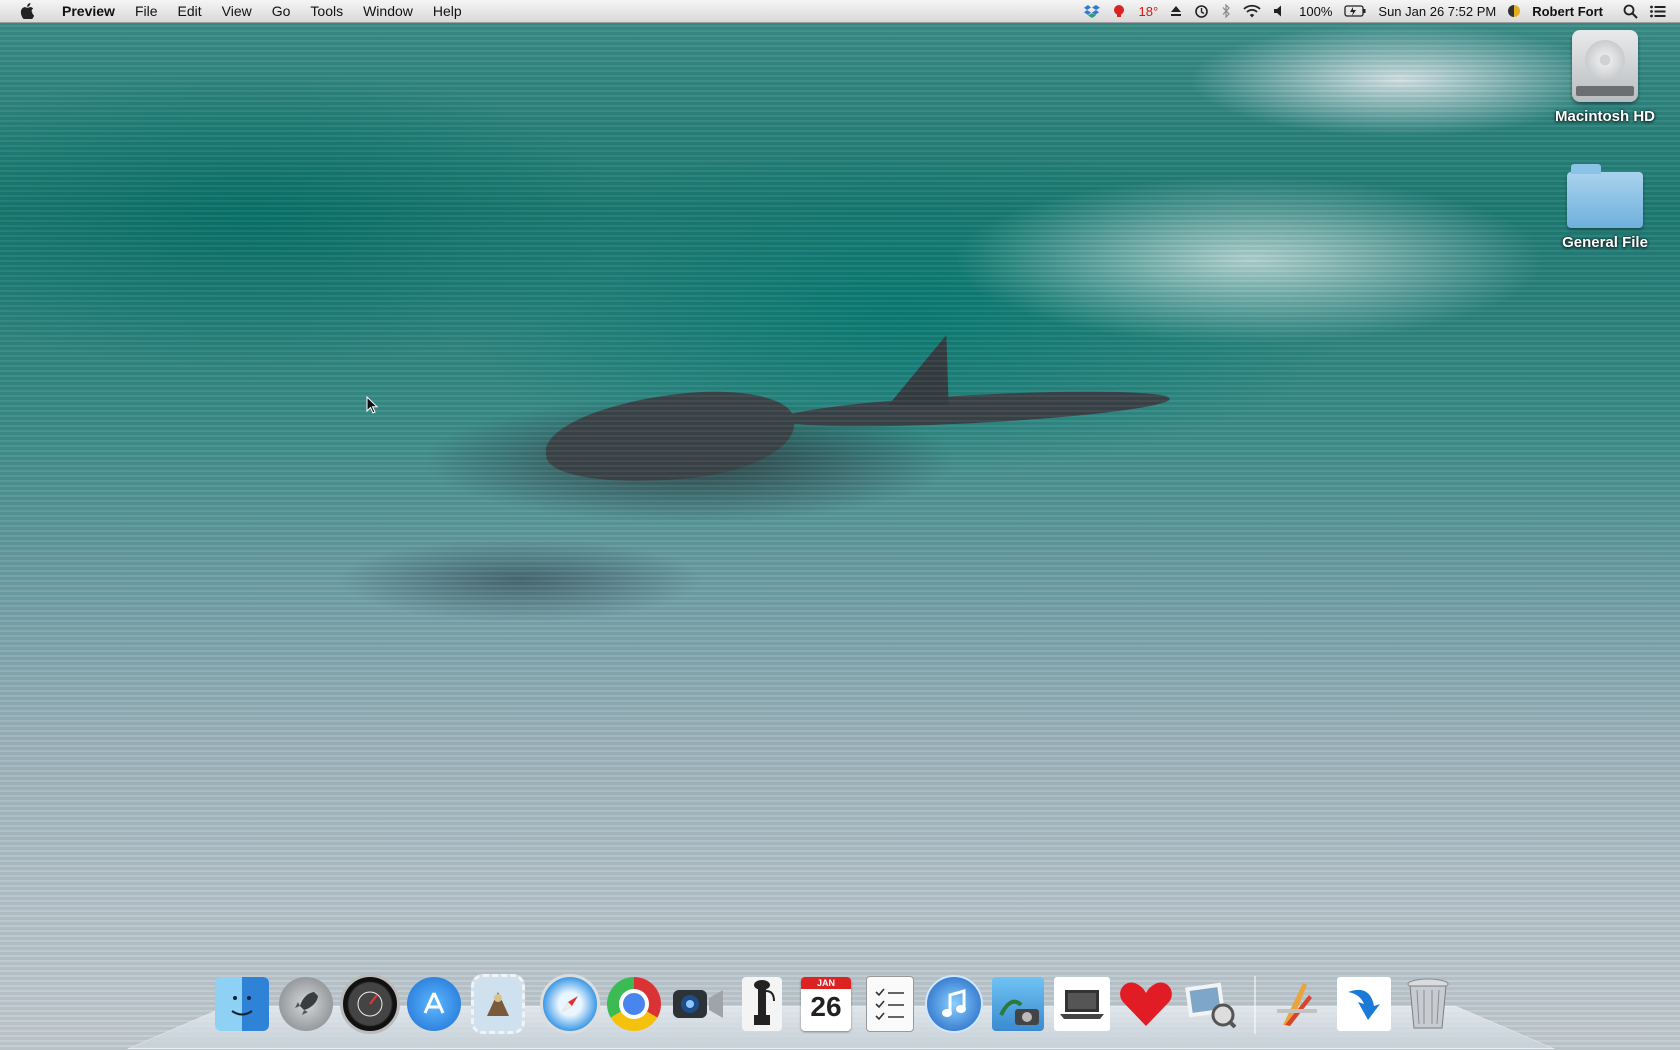  I want to click on launchpad-rocket-icon, so click(306, 1004).